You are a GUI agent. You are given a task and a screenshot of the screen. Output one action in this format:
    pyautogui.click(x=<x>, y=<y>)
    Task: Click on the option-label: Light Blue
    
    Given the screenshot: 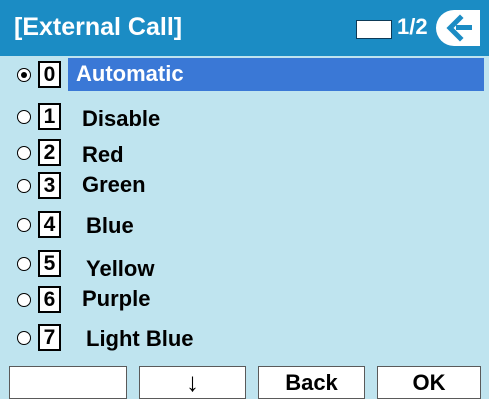 What is the action you would take?
    pyautogui.click(x=140, y=338)
    